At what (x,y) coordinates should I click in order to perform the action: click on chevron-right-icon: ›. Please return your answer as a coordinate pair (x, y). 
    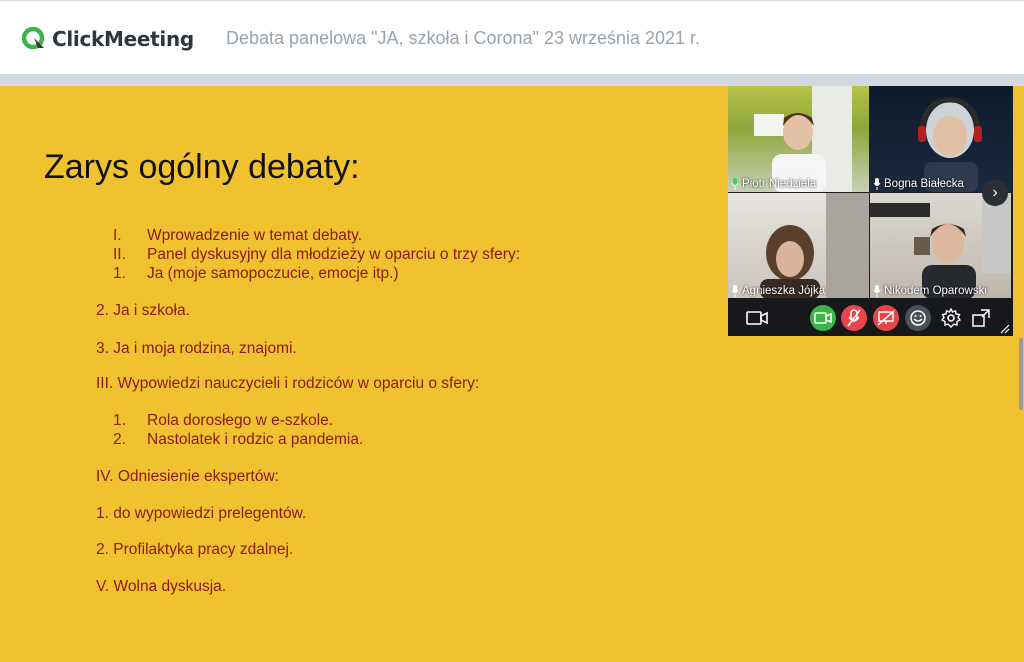
    Looking at the image, I should click on (995, 192).